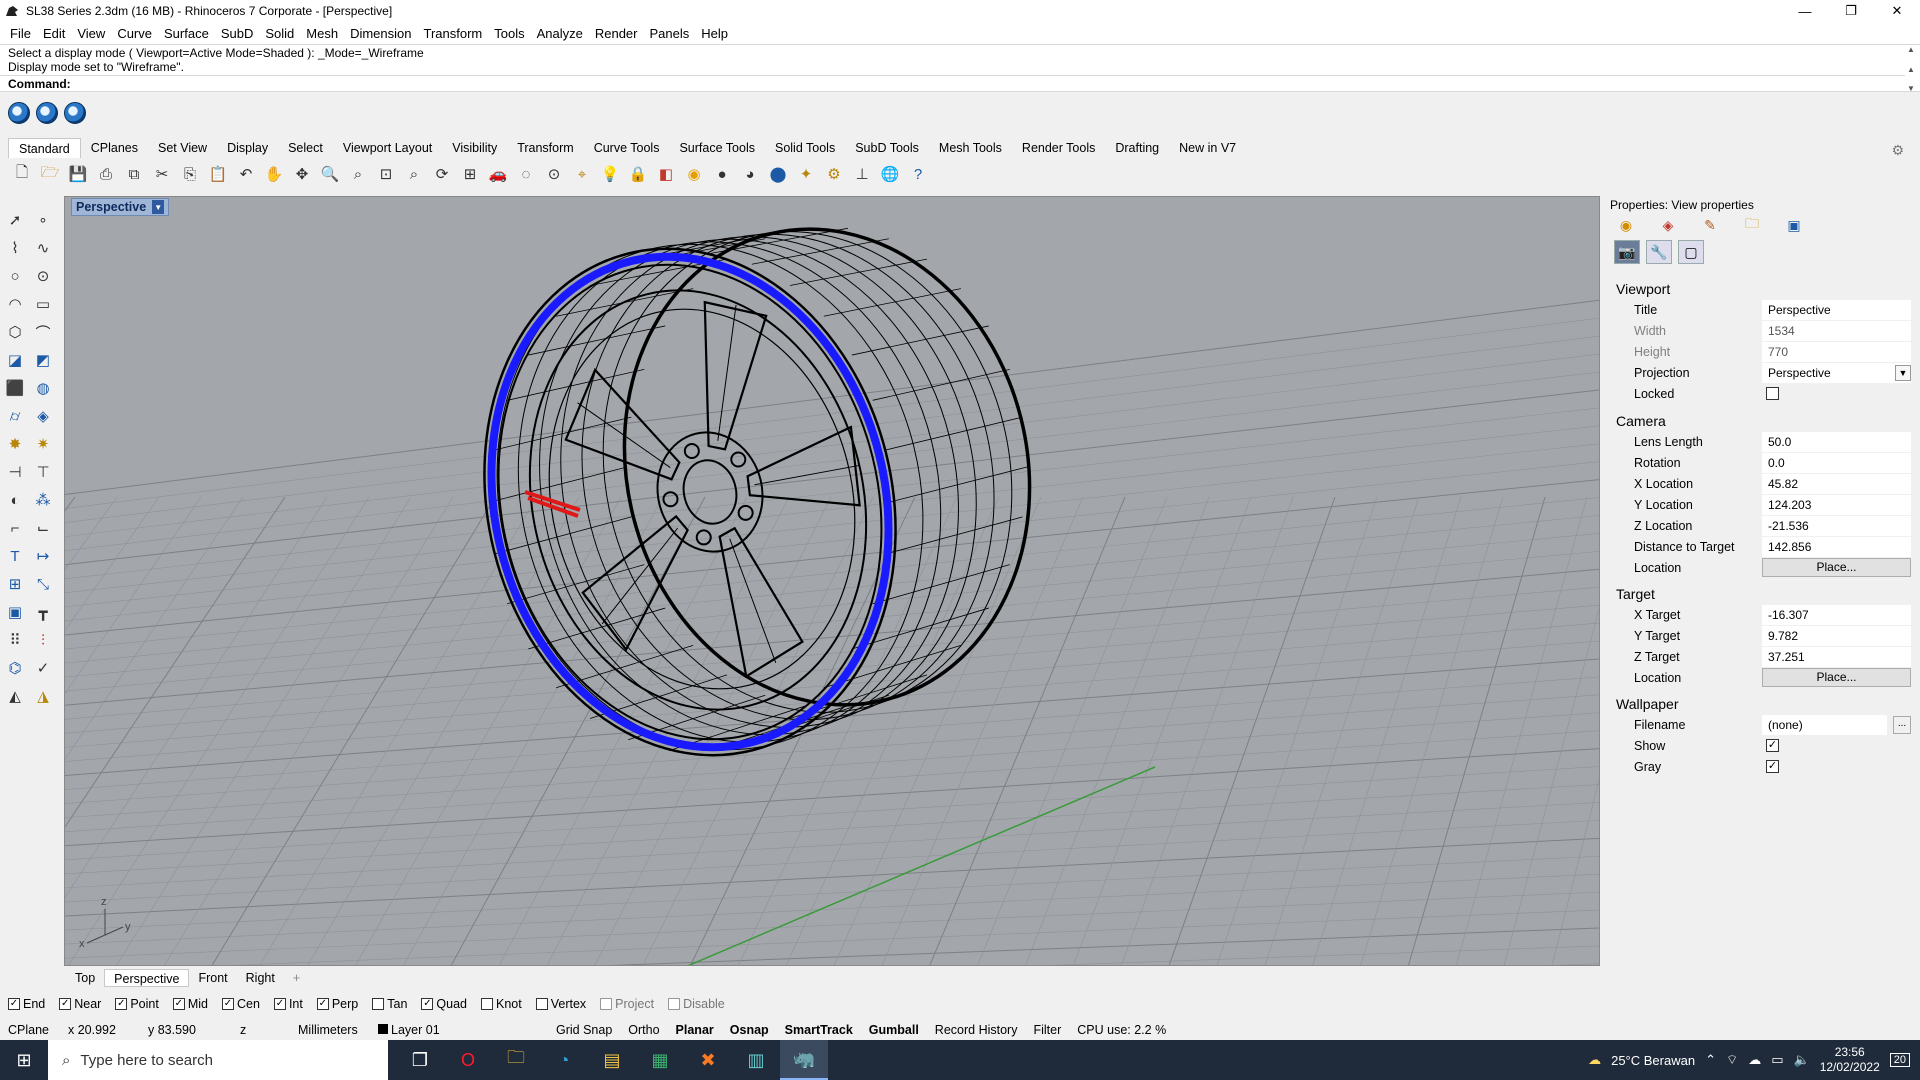  Describe the element at coordinates (778, 174) in the screenshot. I see `render-sphere-icon: ⬤` at that location.